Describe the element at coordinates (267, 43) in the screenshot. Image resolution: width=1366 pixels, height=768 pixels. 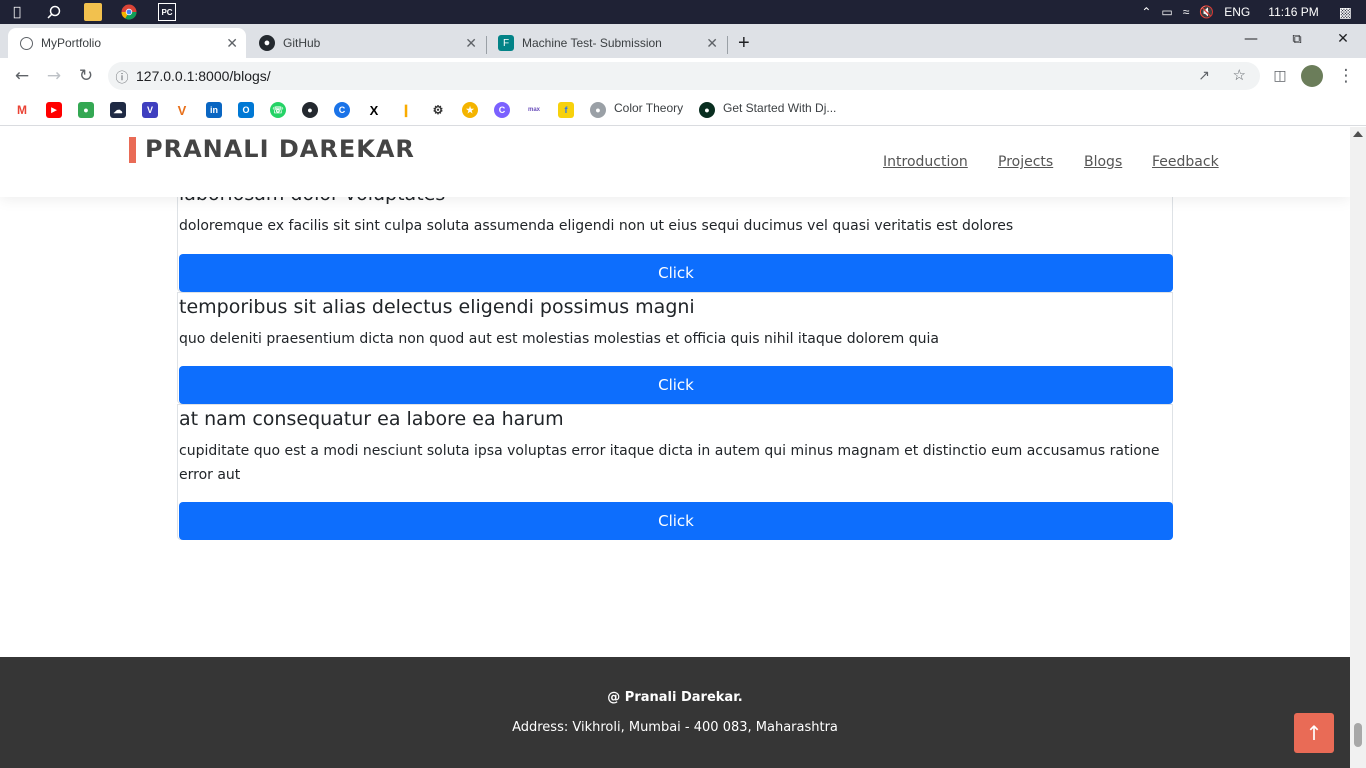
I see `github-icon: ●` at that location.